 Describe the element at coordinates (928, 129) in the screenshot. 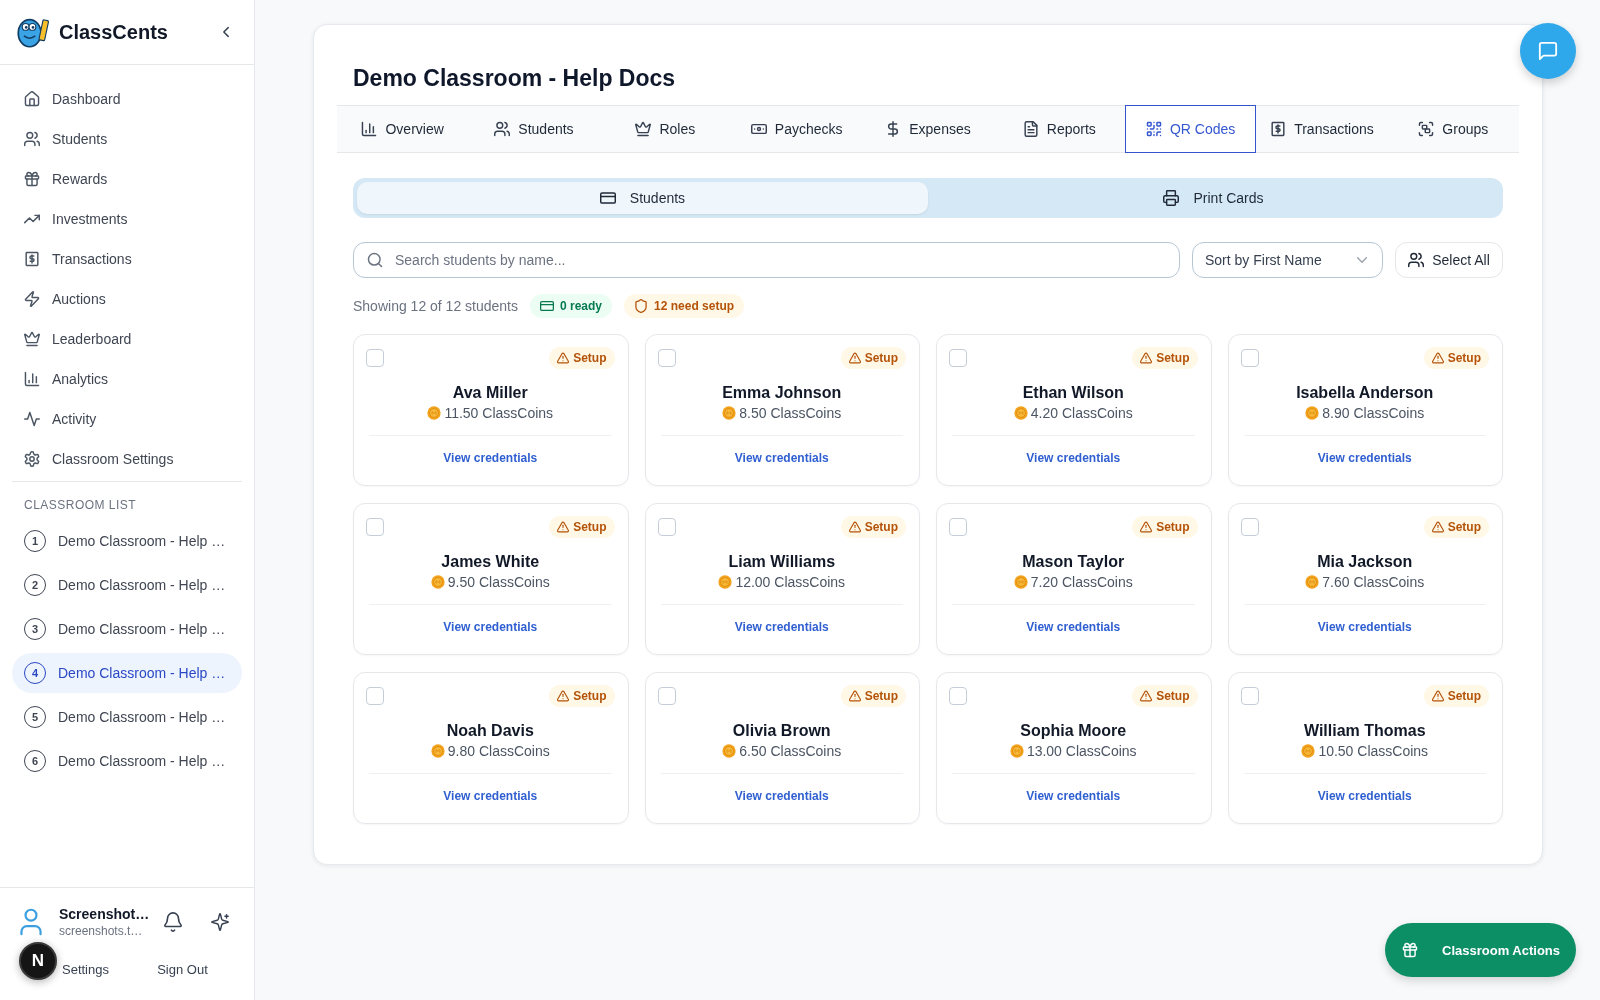

I see `tab: Expenses` at that location.